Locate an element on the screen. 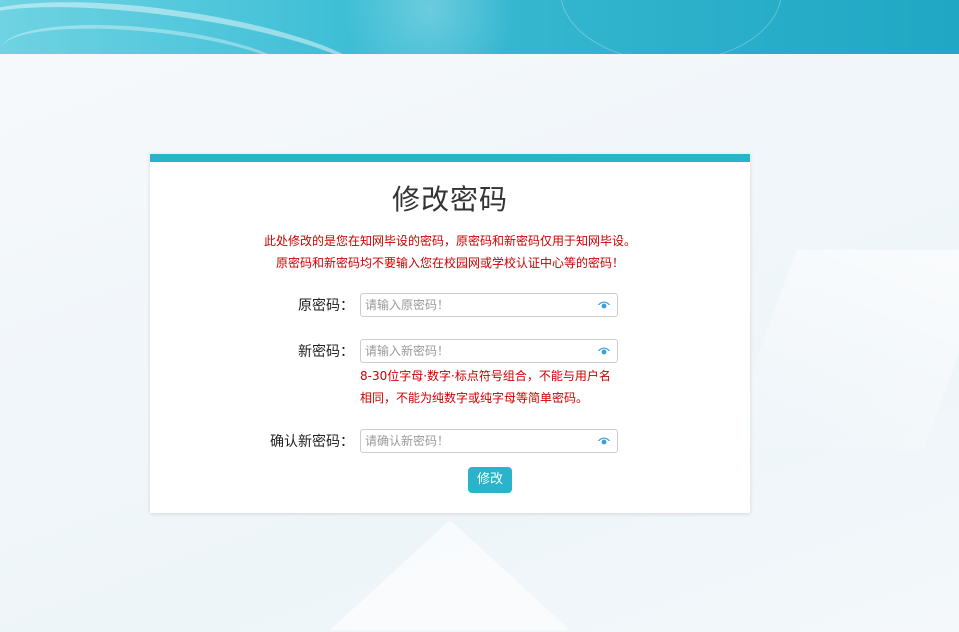  confirm-password-field-wrap is located at coordinates (489, 441).